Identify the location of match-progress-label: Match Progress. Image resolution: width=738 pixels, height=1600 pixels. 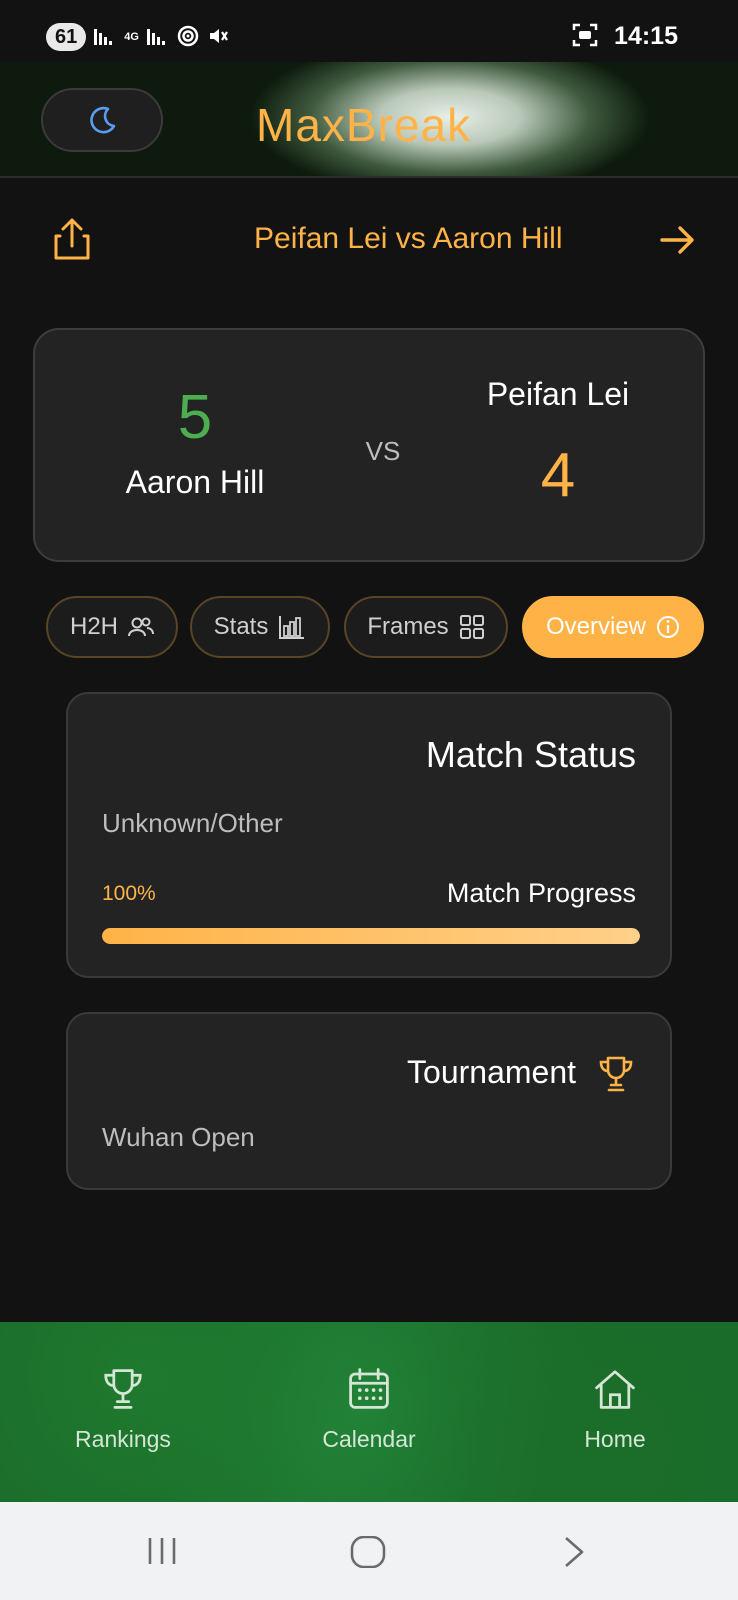
(541, 893).